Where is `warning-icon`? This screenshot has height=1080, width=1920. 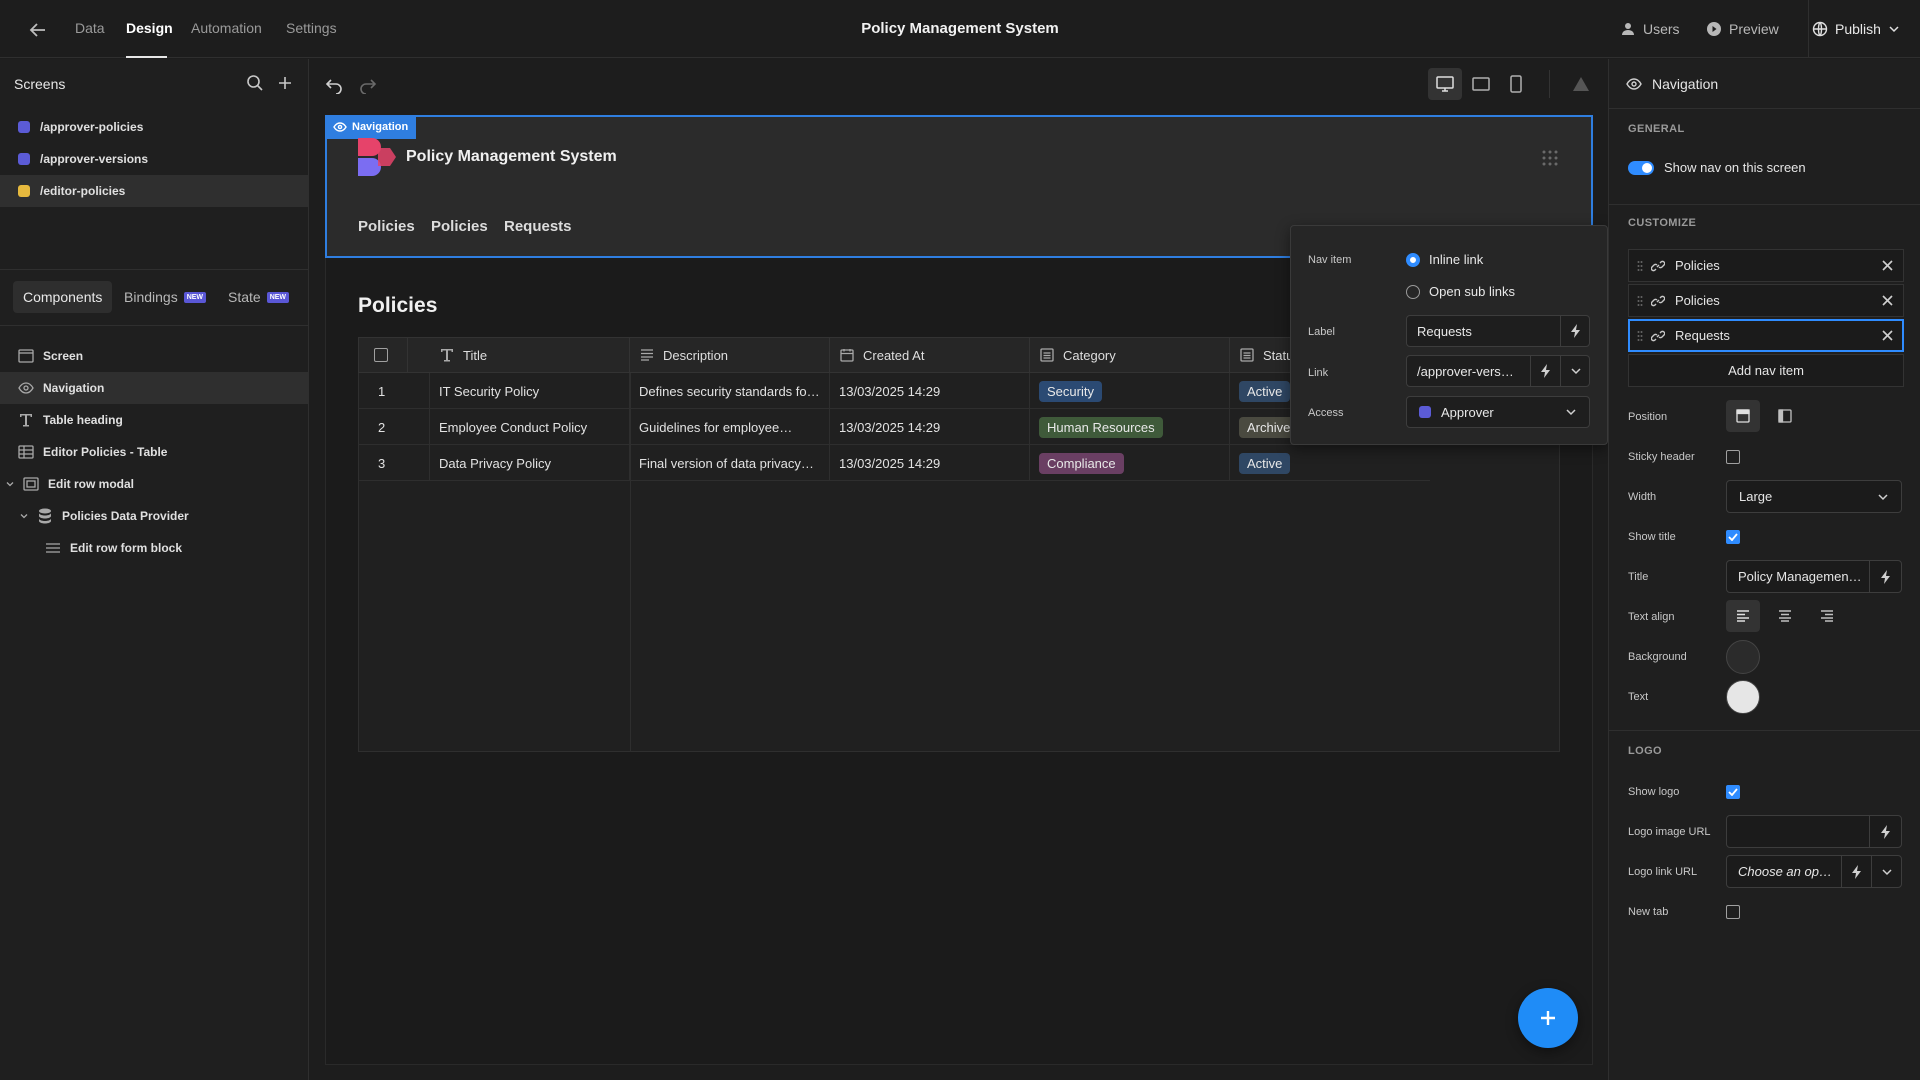
warning-icon is located at coordinates (1581, 84).